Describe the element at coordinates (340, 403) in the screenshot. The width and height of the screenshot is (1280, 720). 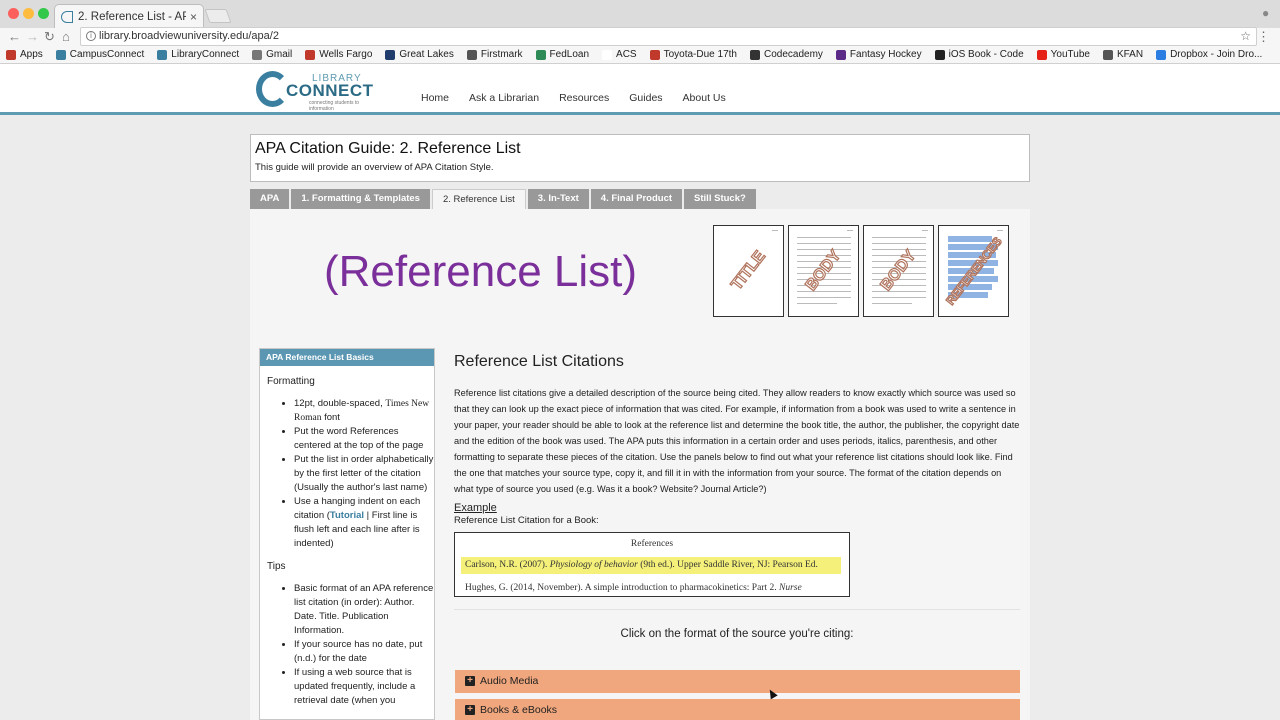
I see `formatting-item-text: 12pt, double-spaced,` at that location.